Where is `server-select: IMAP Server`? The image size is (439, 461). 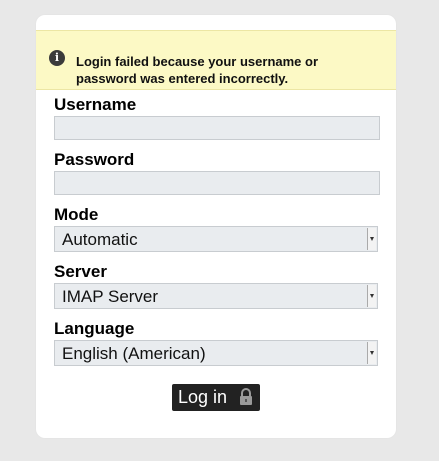
server-select: IMAP Server is located at coordinates (216, 296).